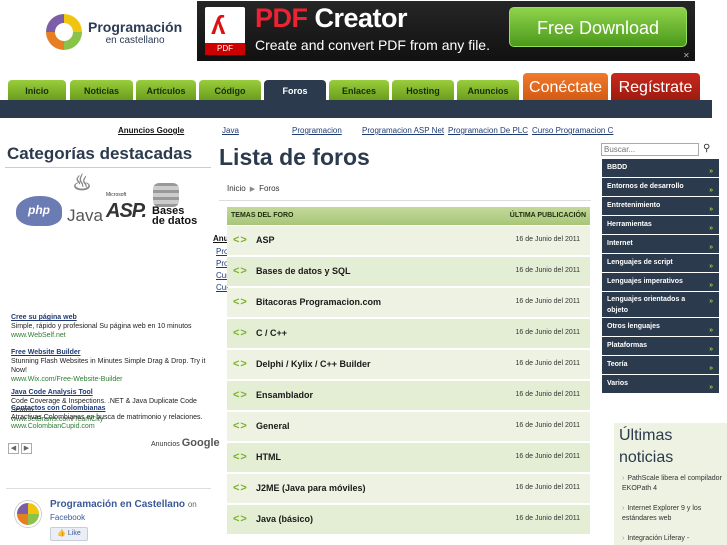  Describe the element at coordinates (230, 130) in the screenshot. I see `ad-link-java: Java` at that location.